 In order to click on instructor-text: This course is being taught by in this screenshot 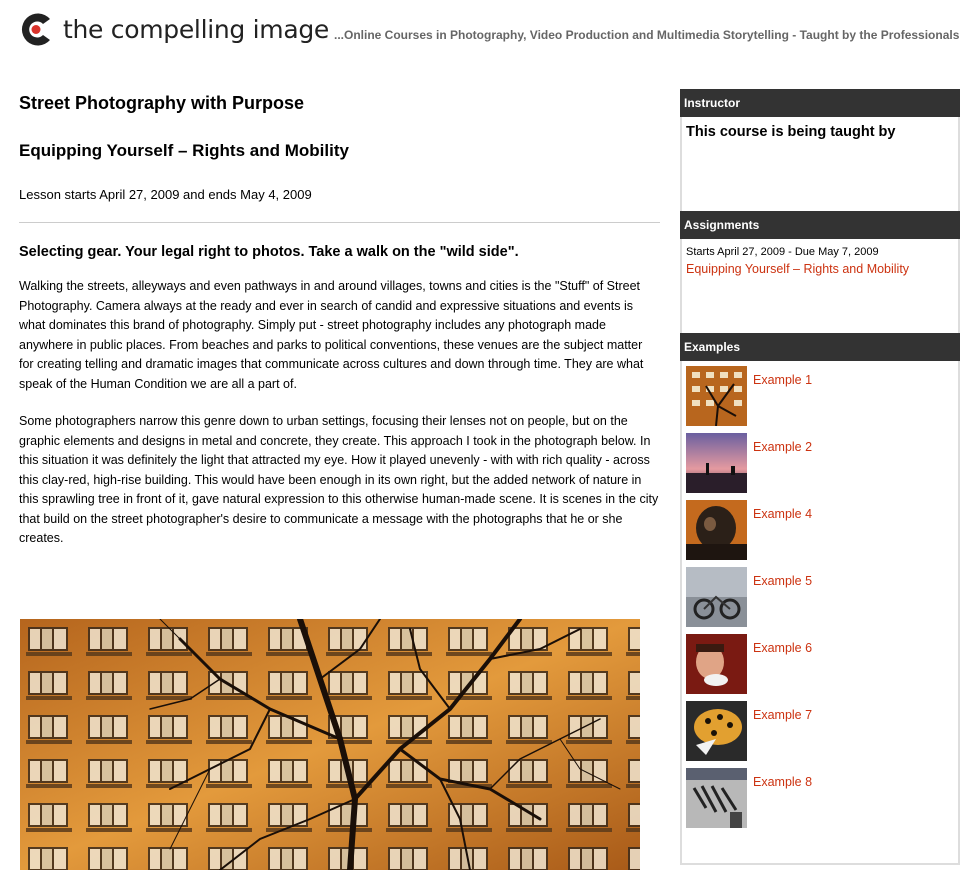, I will do `click(791, 132)`.